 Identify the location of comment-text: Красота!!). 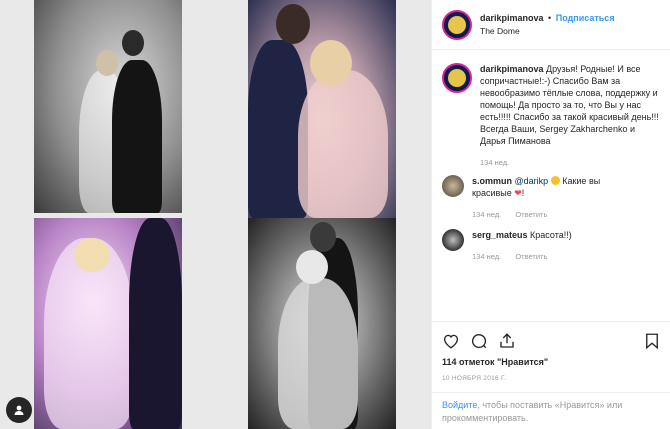
(551, 235).